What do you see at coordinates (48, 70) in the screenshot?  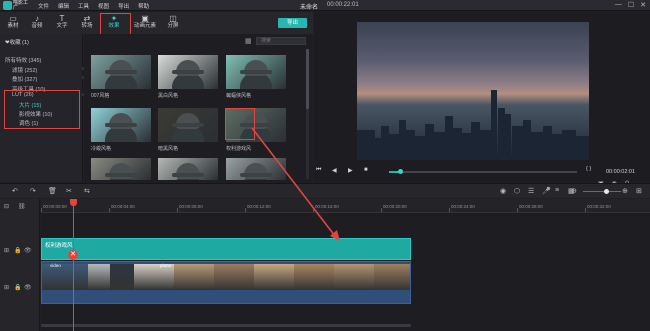 I see `category-item: 滤镜 (252)` at bounding box center [48, 70].